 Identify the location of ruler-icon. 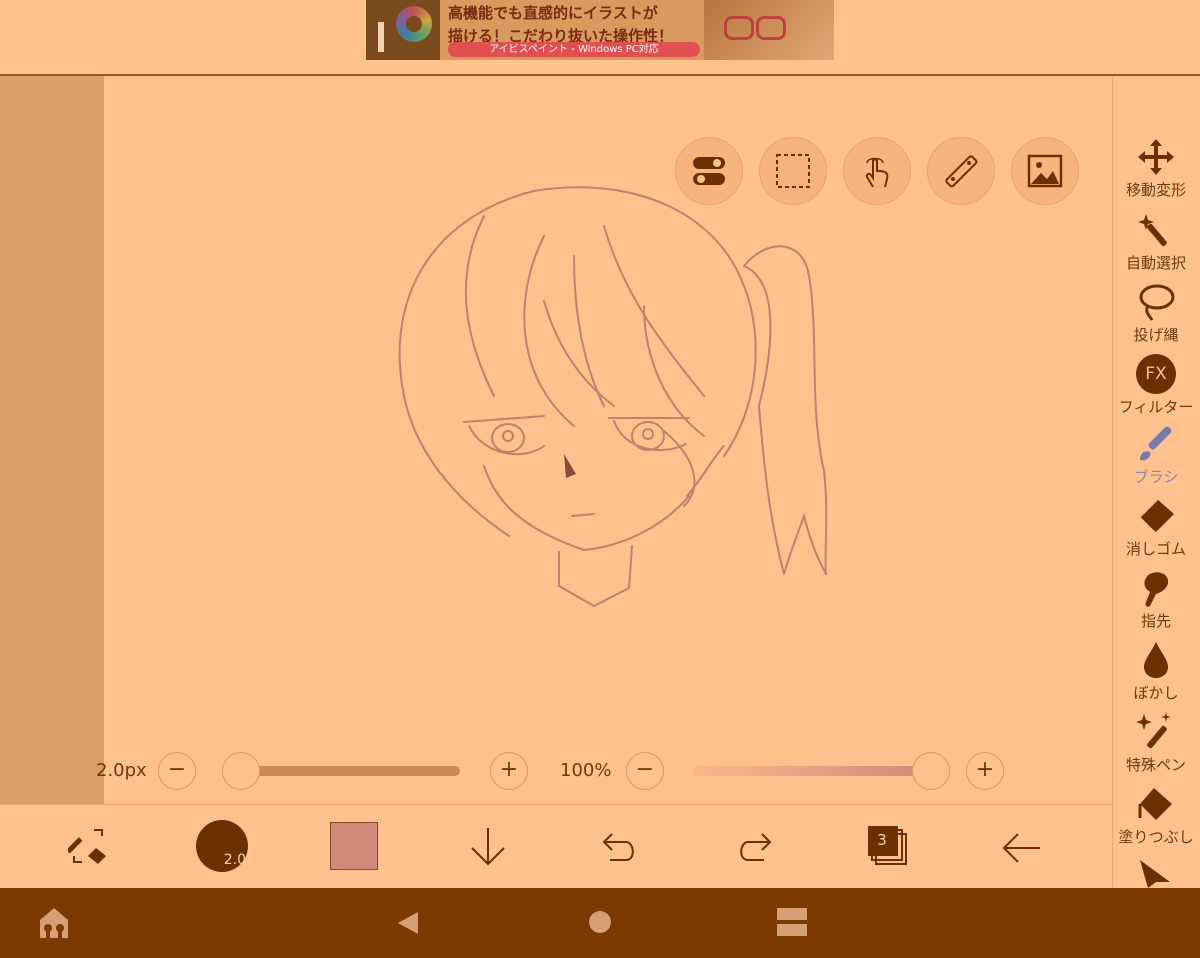
(961, 171).